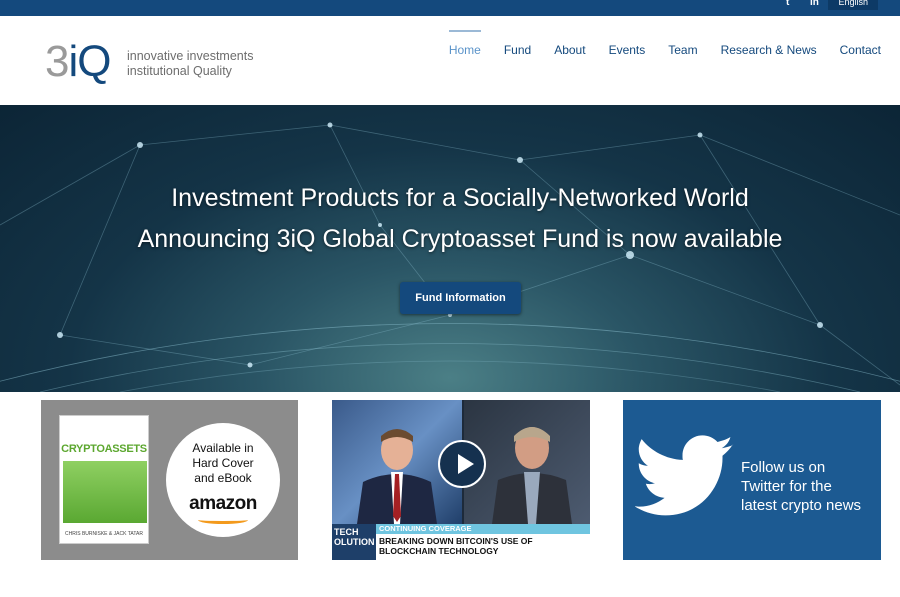 The height and width of the screenshot is (597, 900). Describe the element at coordinates (786, 486) in the screenshot. I see `twitter-promo-line-2: Twitter for the` at that location.